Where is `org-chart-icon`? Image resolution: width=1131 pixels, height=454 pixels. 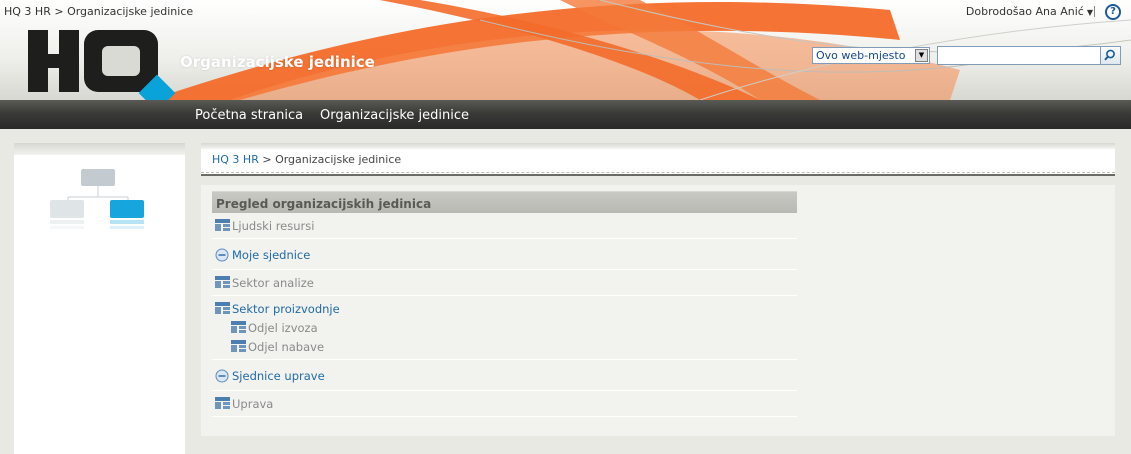 org-chart-icon is located at coordinates (97, 199).